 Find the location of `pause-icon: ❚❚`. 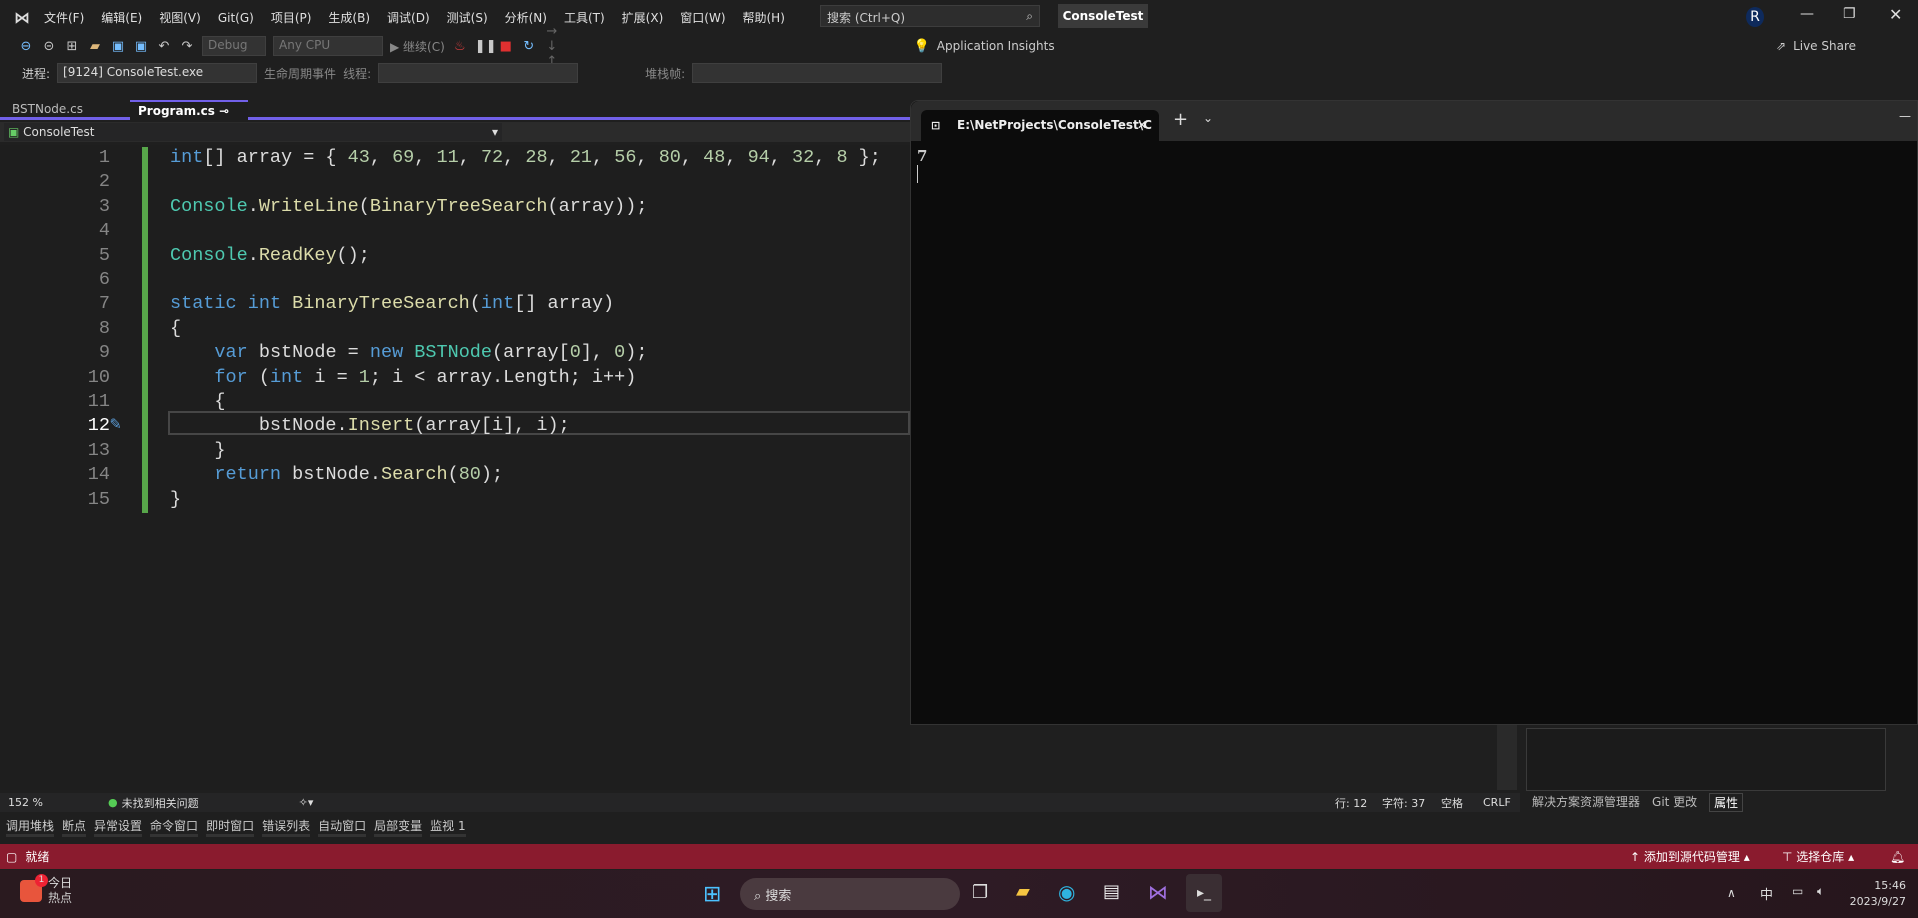

pause-icon: ❚❚ is located at coordinates (486, 46).